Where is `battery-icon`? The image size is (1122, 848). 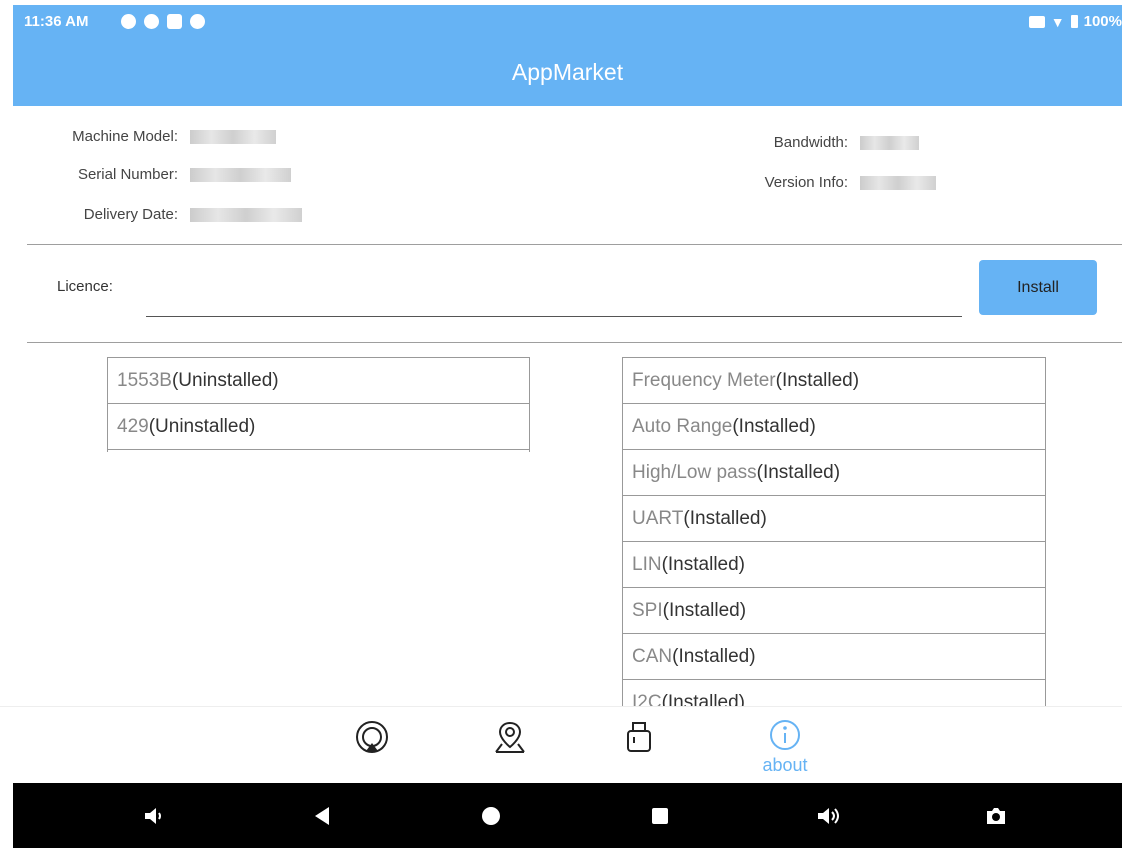
battery-icon is located at coordinates (1074, 21).